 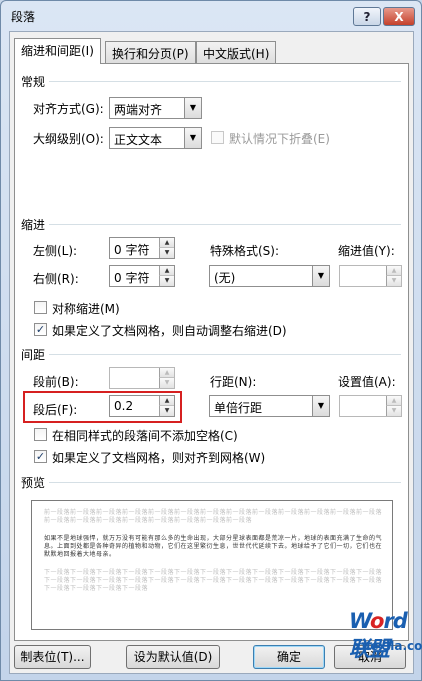 I want to click on snap-to-grid-label: 如果定义了文档网格，则对齐到网格(W), so click(x=159, y=458).